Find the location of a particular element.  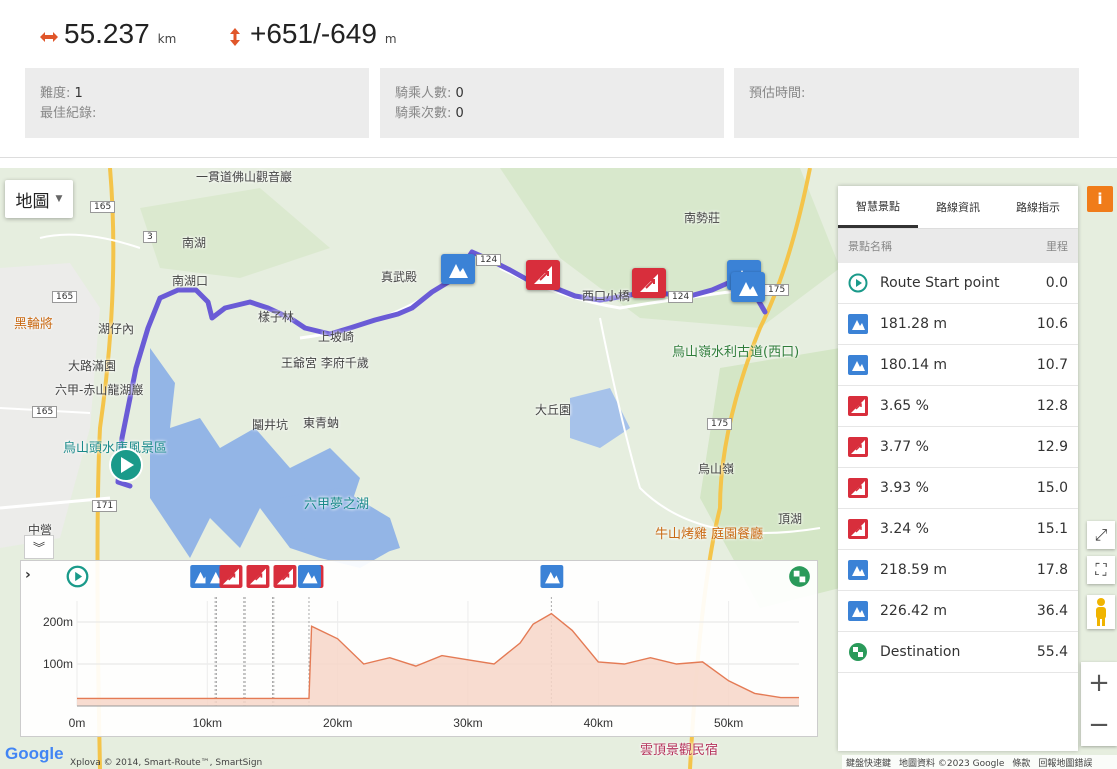

info-button: i is located at coordinates (1100, 199).